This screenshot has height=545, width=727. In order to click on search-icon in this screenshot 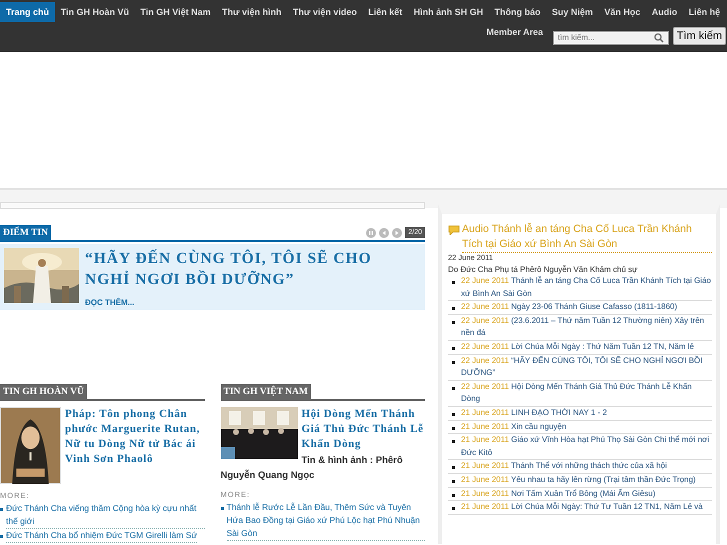, I will do `click(659, 37)`.